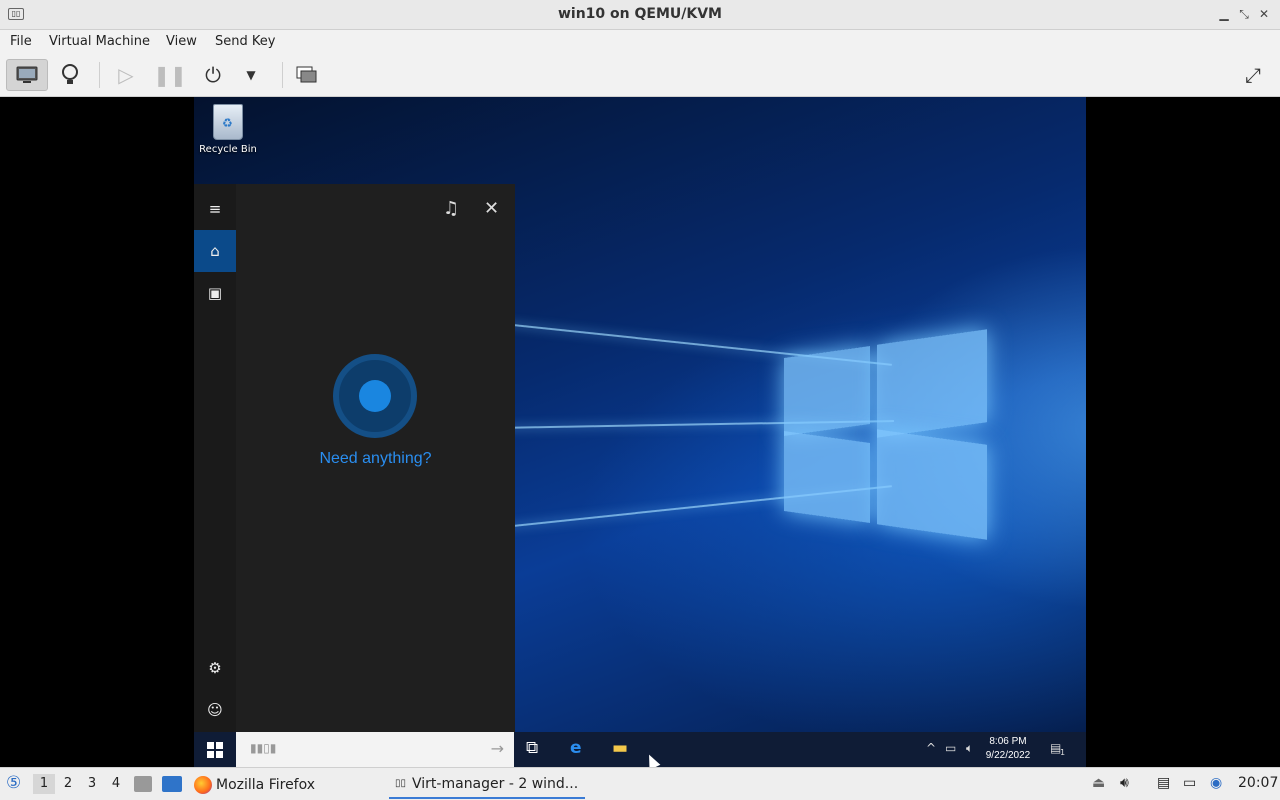 Image resolution: width=1280 pixels, height=800 pixels. I want to click on firefox-icon, so click(203, 784).